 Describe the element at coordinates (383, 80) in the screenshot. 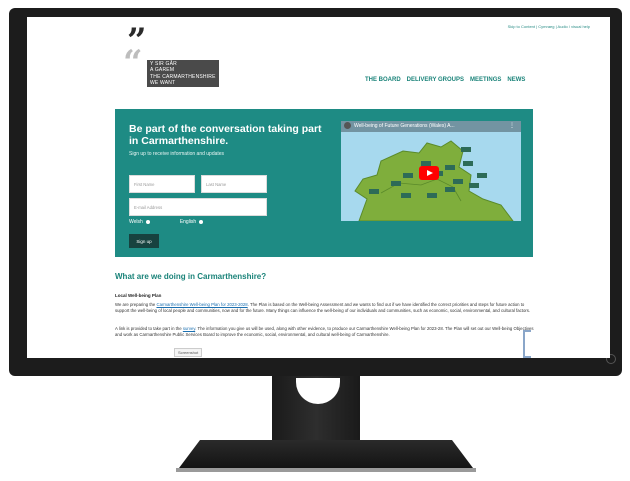

I see `nav-the-board: THE BOARD` at that location.